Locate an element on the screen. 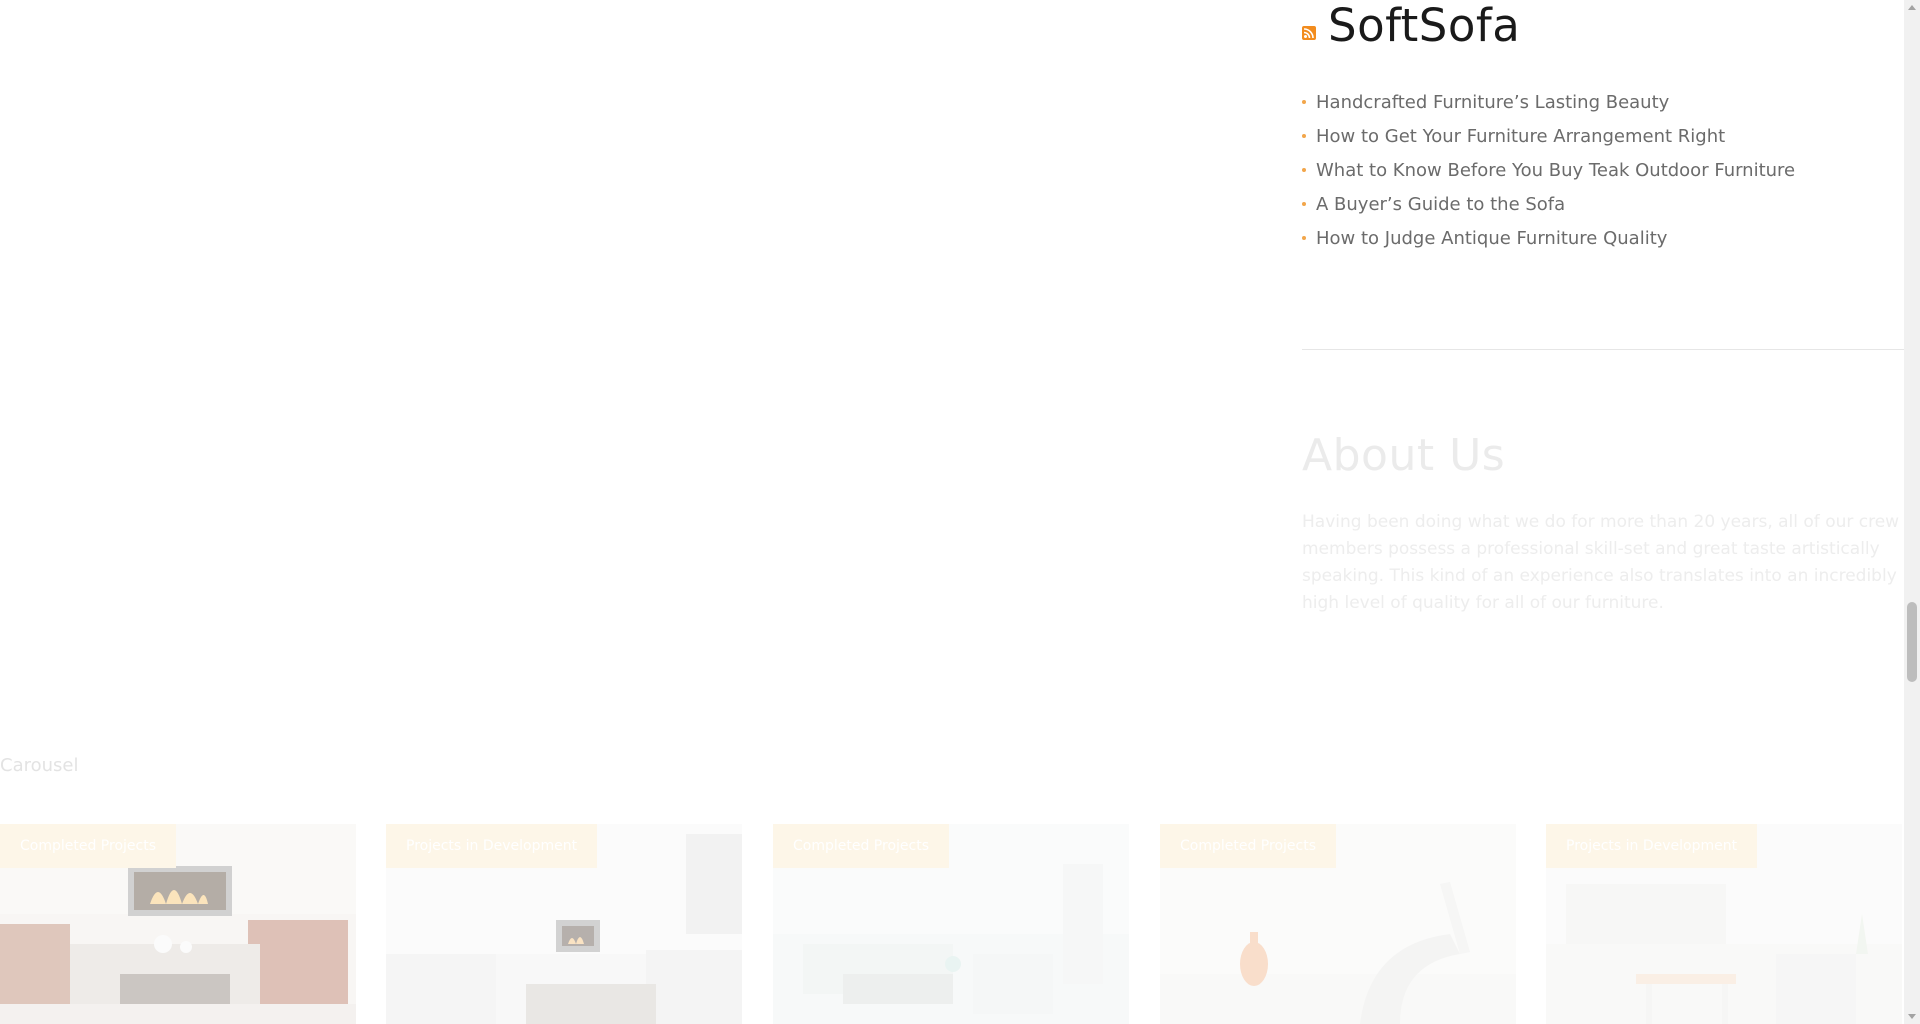  rss-item-link: A Buyer’s Guide to the Sofa is located at coordinates (1440, 204).